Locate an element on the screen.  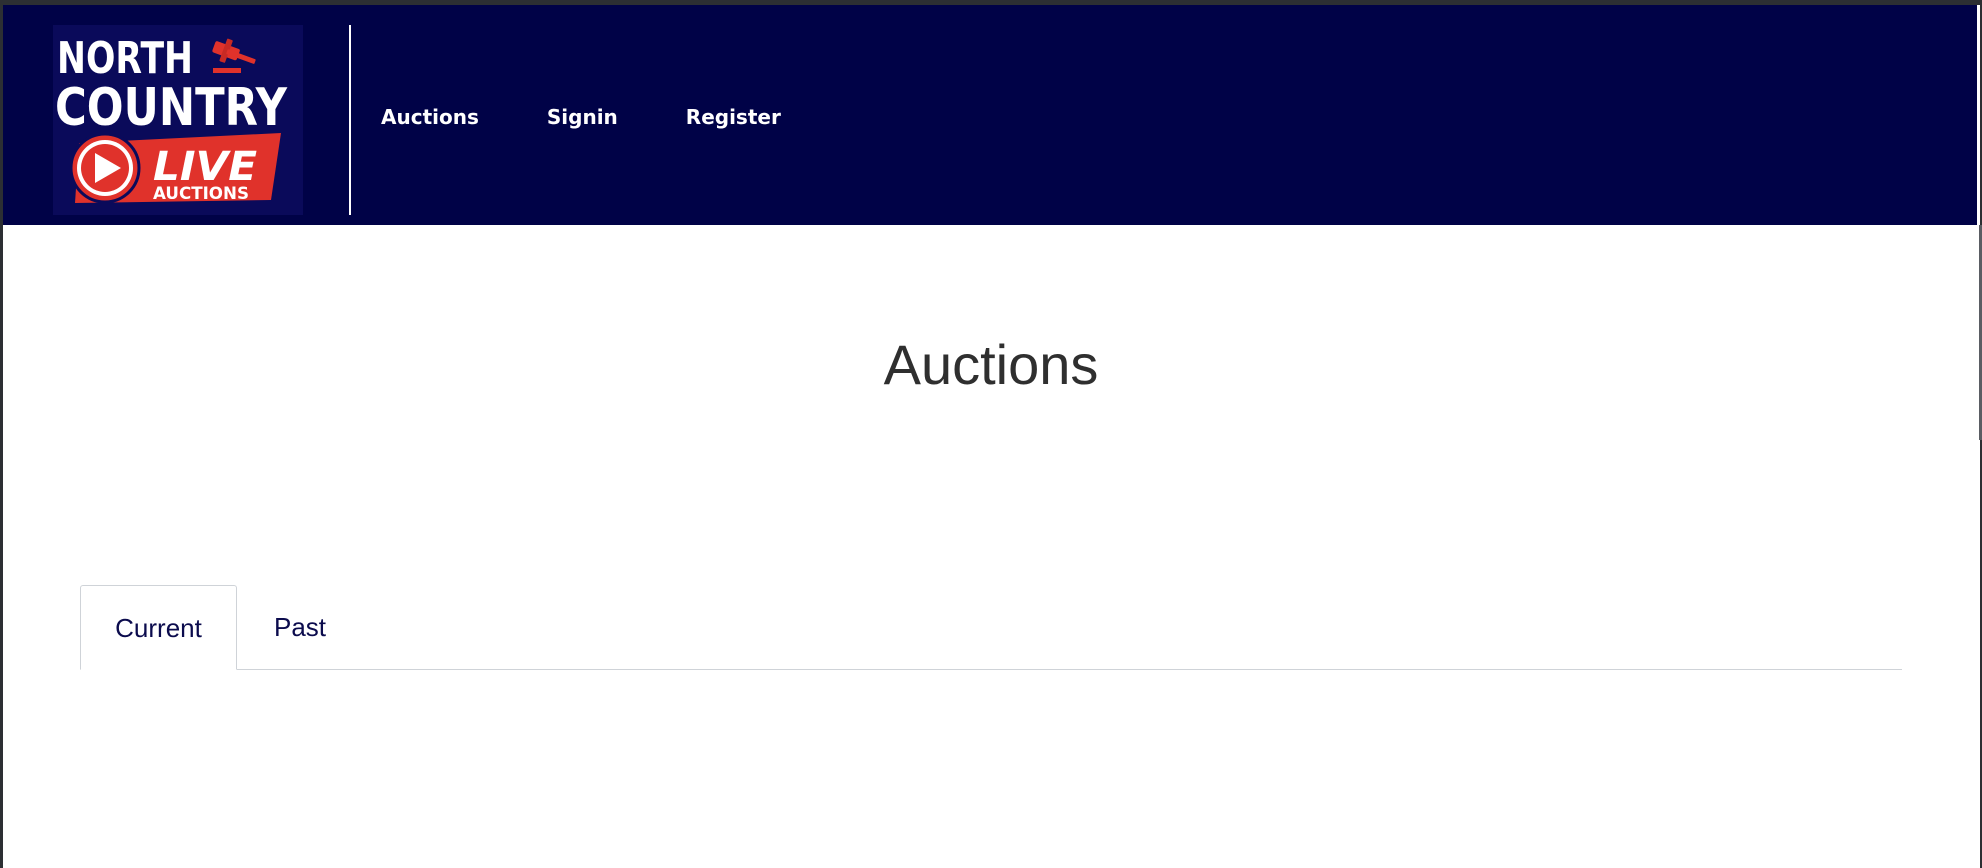
tab-past: Past is located at coordinates (300, 627).